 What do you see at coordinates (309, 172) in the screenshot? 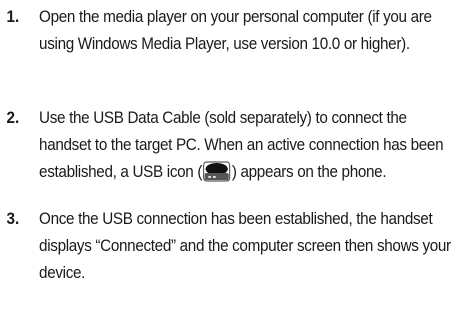
I see `step-text-after-icon: ) appears on the phone.` at bounding box center [309, 172].